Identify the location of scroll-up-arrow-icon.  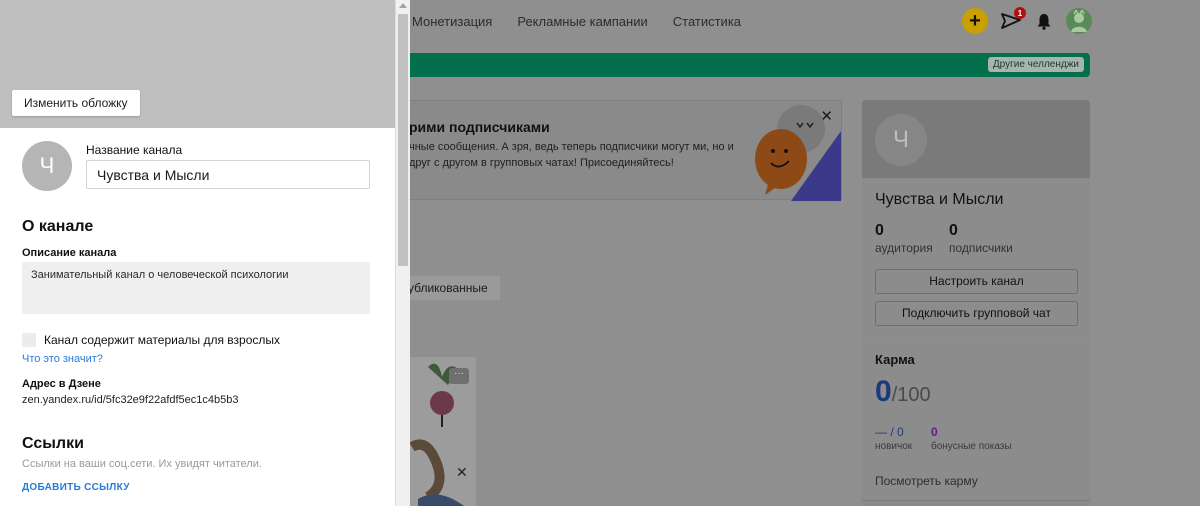
(403, 5).